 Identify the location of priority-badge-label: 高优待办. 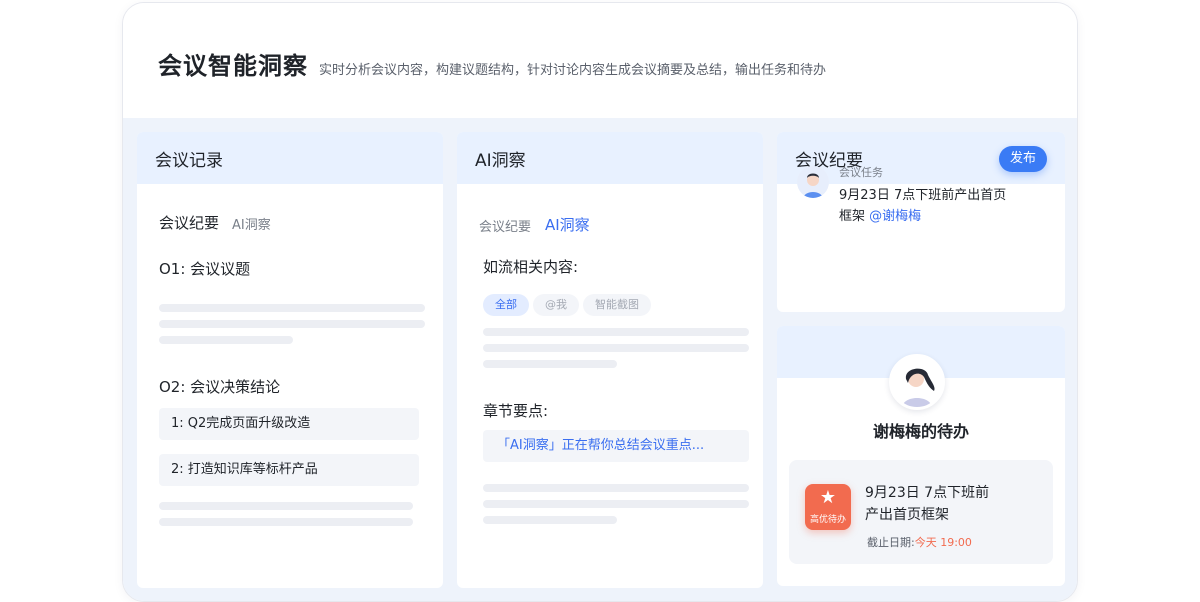
(827, 520).